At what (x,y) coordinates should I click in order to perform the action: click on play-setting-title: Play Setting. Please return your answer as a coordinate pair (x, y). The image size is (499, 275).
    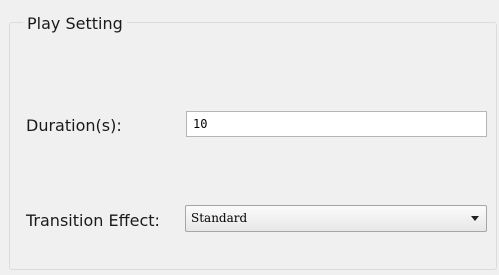
    Looking at the image, I should click on (75, 24).